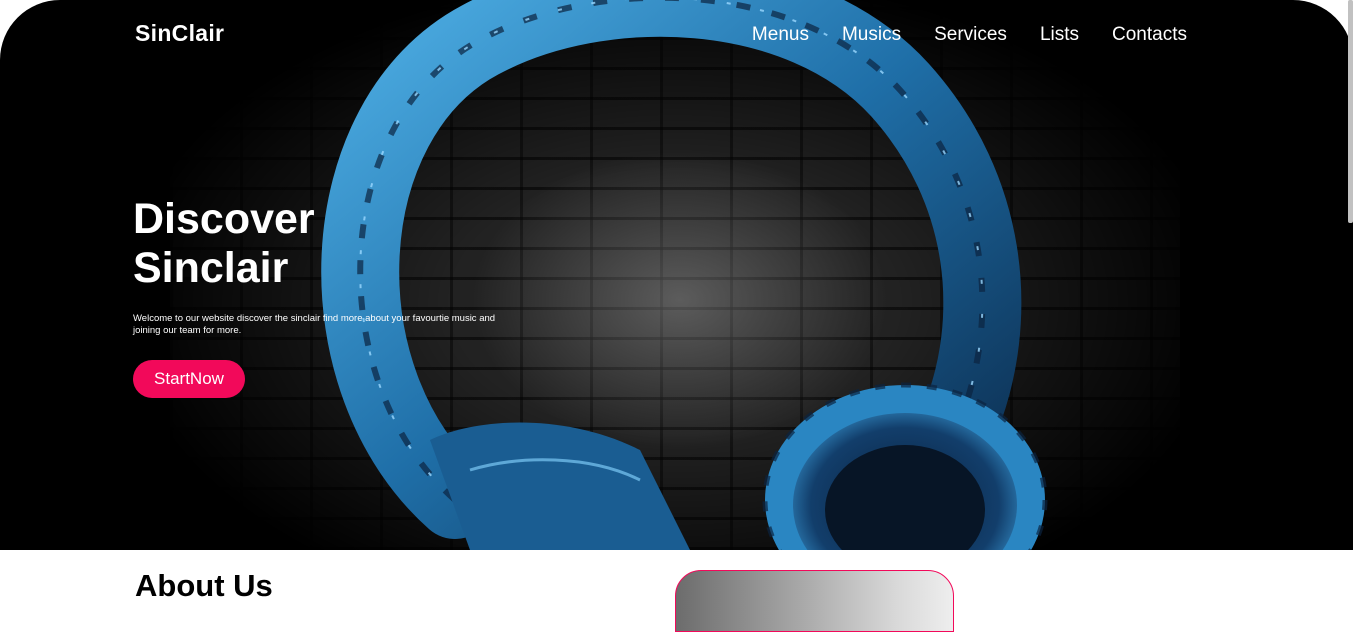  I want to click on brand-logo: SinClair, so click(179, 33).